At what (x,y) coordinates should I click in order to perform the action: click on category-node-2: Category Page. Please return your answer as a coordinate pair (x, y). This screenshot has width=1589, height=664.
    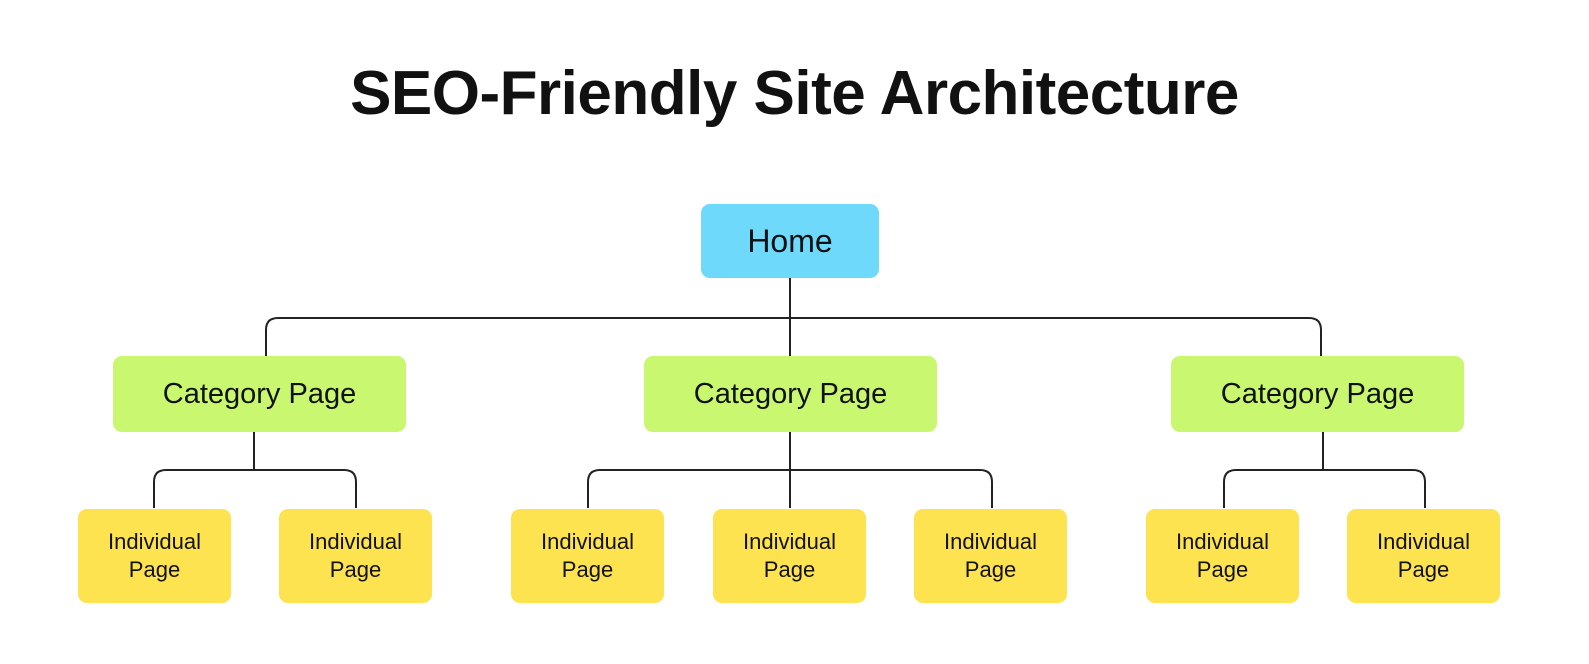
    Looking at the image, I should click on (790, 394).